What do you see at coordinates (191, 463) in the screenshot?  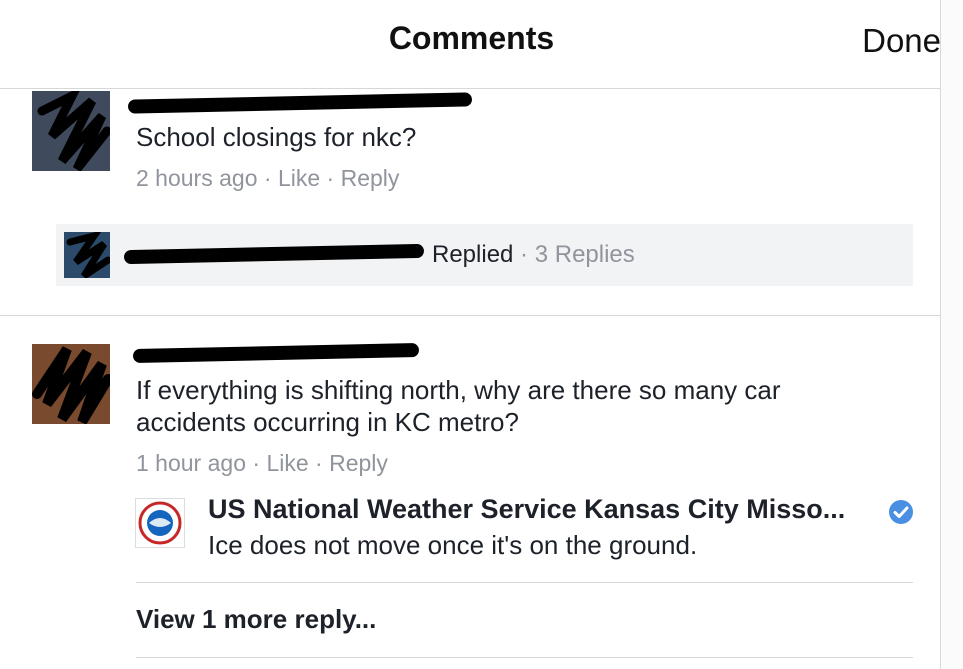 I see `comment-time: 1 hour ago` at bounding box center [191, 463].